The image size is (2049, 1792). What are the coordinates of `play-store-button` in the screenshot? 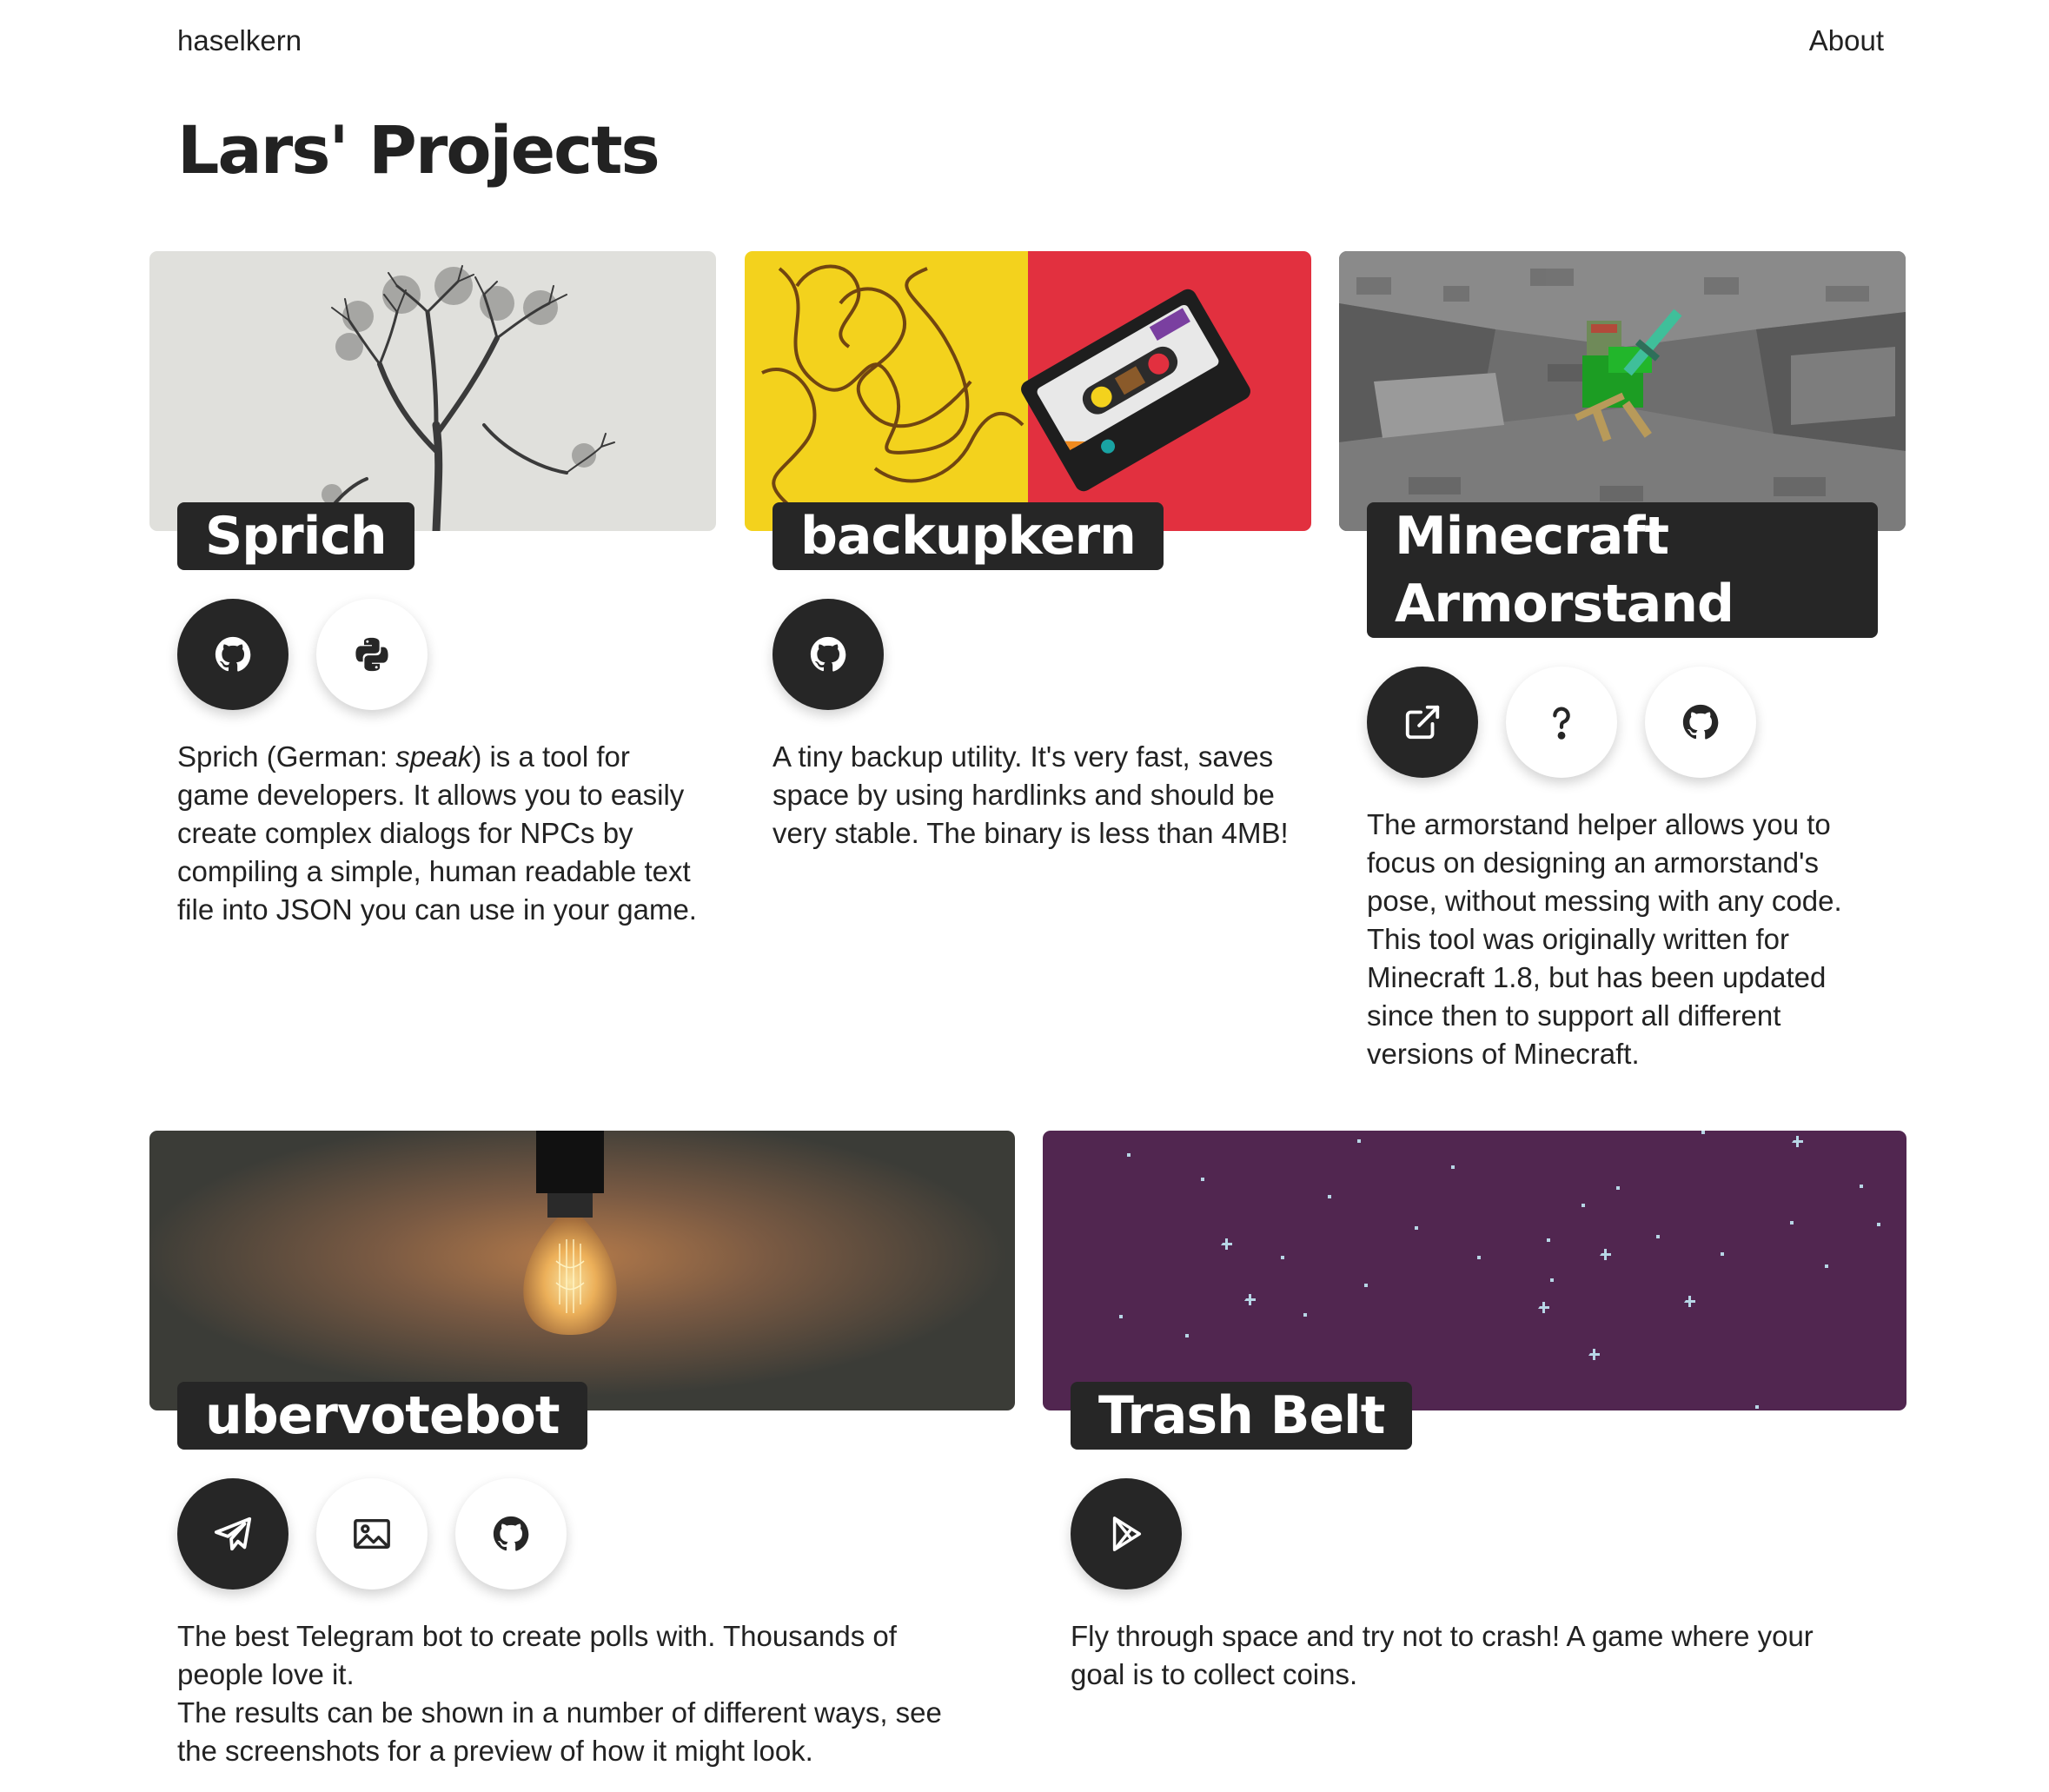 It's located at (1127, 1534).